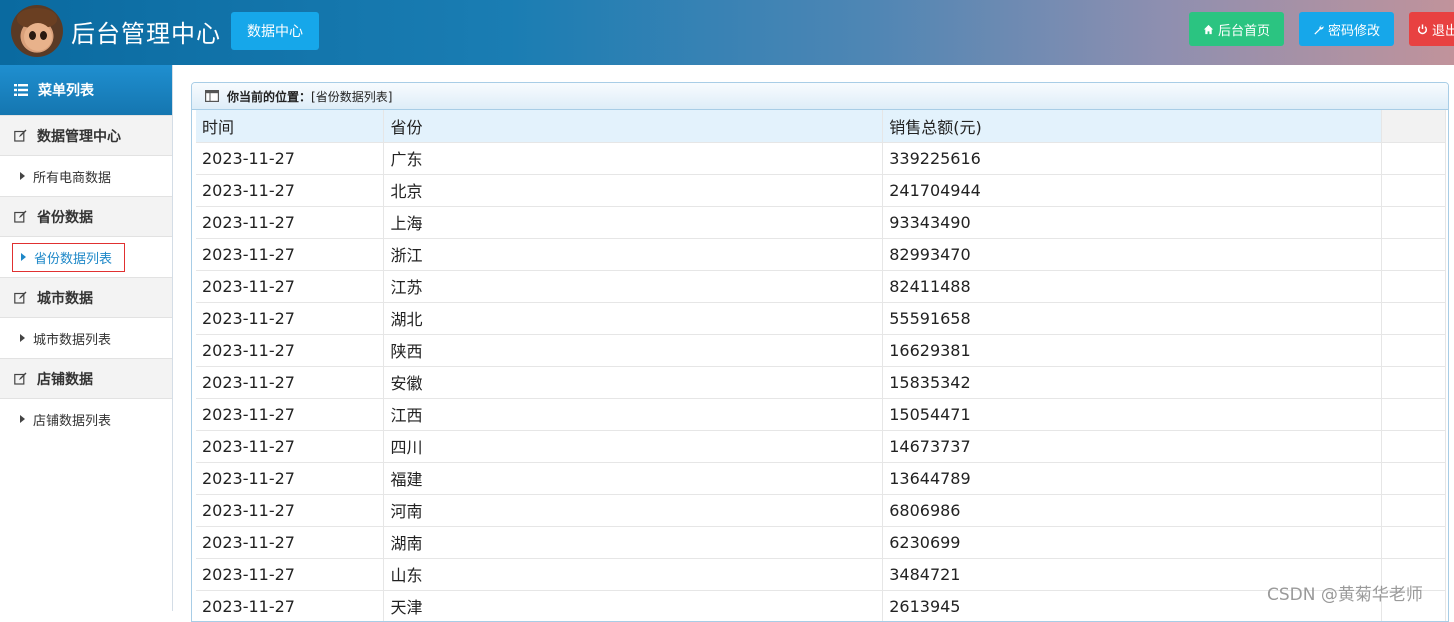 The width and height of the screenshot is (1454, 622). I want to click on data-center-button: 数据中心, so click(275, 31).